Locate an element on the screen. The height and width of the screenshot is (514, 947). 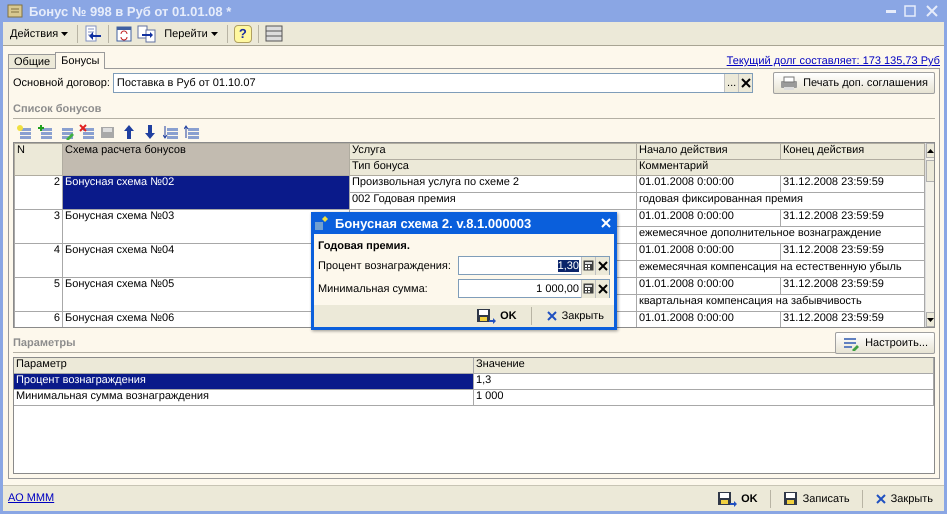
contract-label: Основной договор: is located at coordinates (61, 83).